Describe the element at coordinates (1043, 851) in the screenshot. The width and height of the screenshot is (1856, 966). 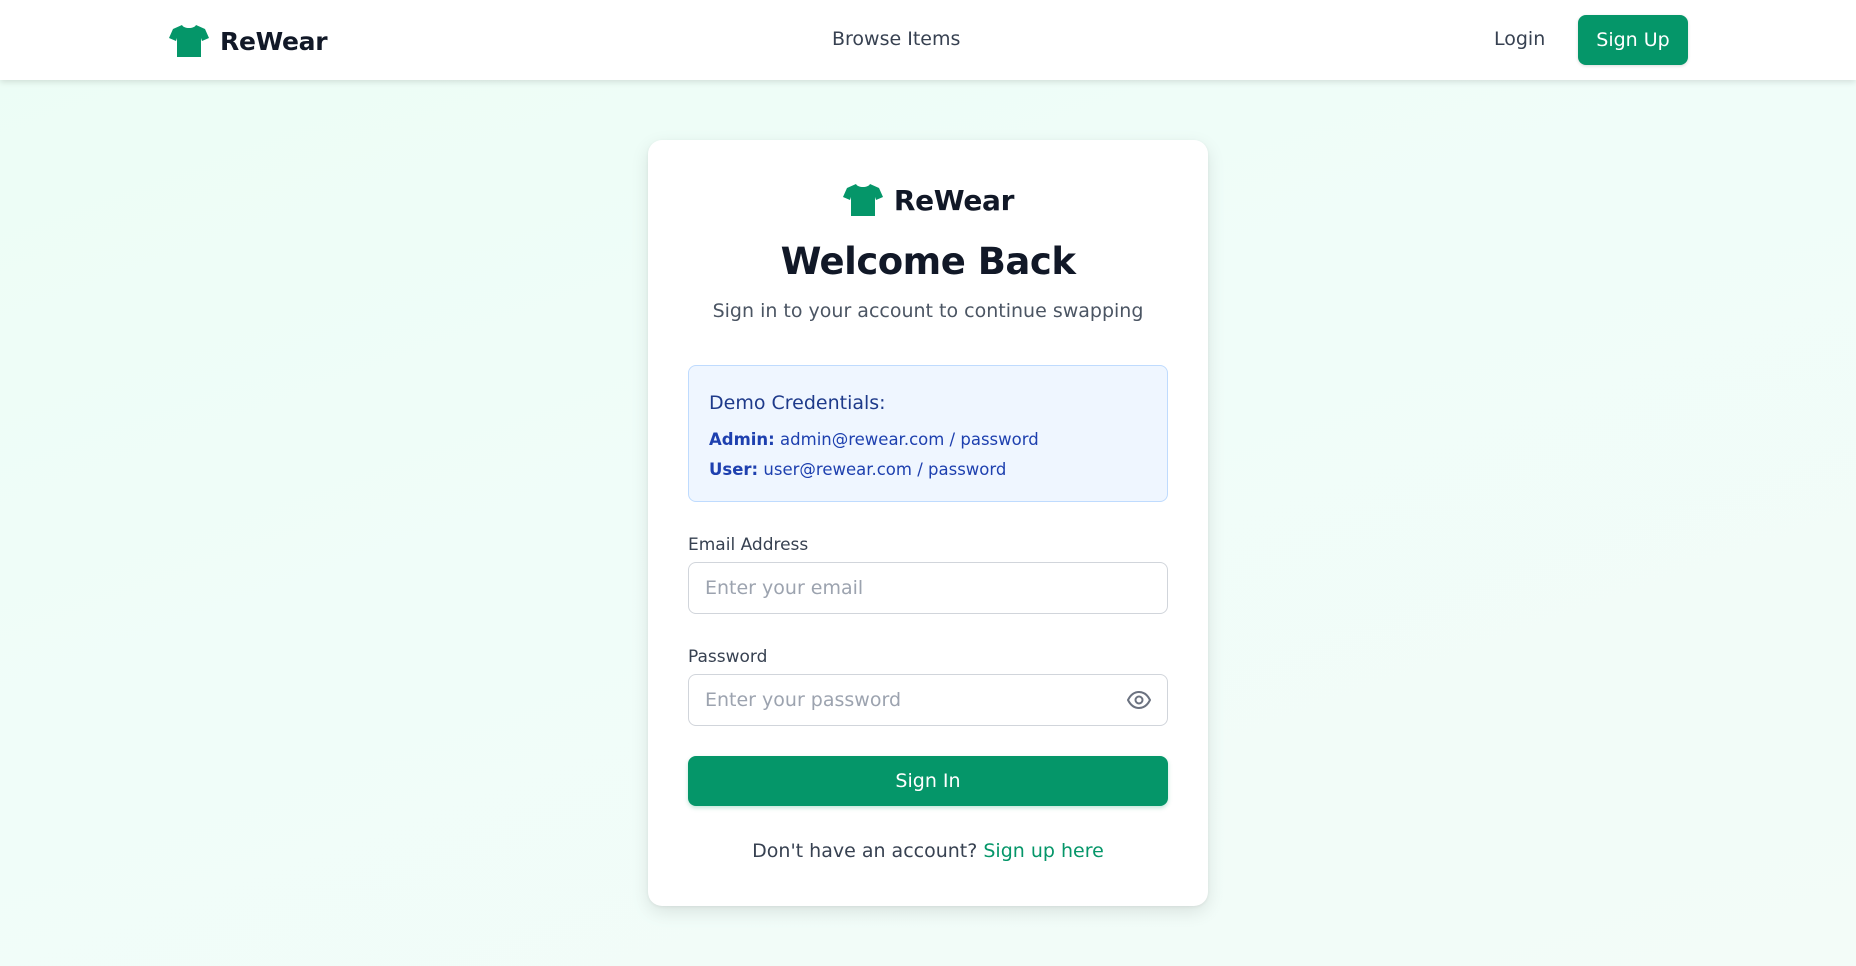
I see `signup-link: Sign up here` at that location.